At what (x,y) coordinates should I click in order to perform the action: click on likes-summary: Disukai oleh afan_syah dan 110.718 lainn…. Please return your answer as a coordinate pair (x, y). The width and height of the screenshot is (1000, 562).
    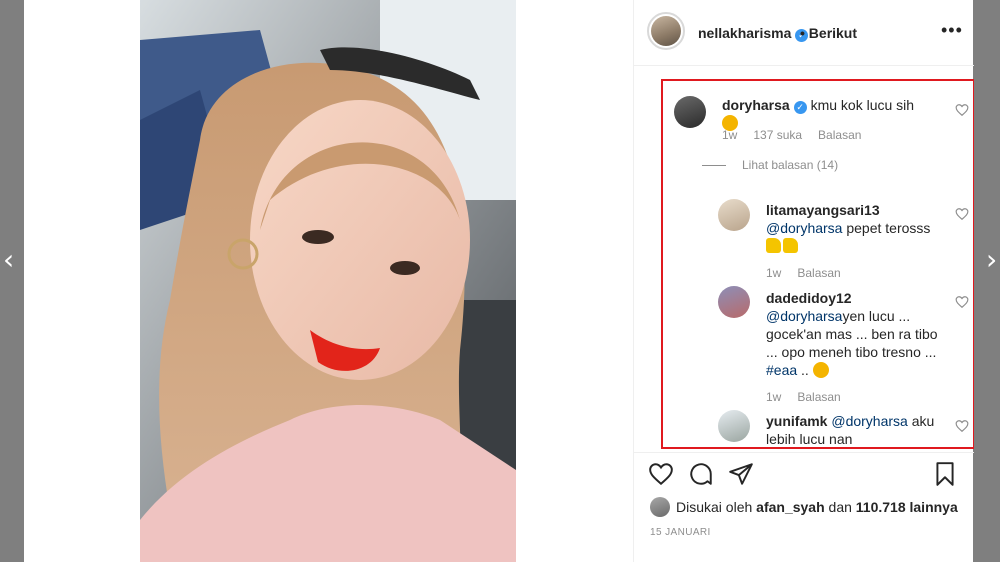
    Looking at the image, I should click on (804, 507).